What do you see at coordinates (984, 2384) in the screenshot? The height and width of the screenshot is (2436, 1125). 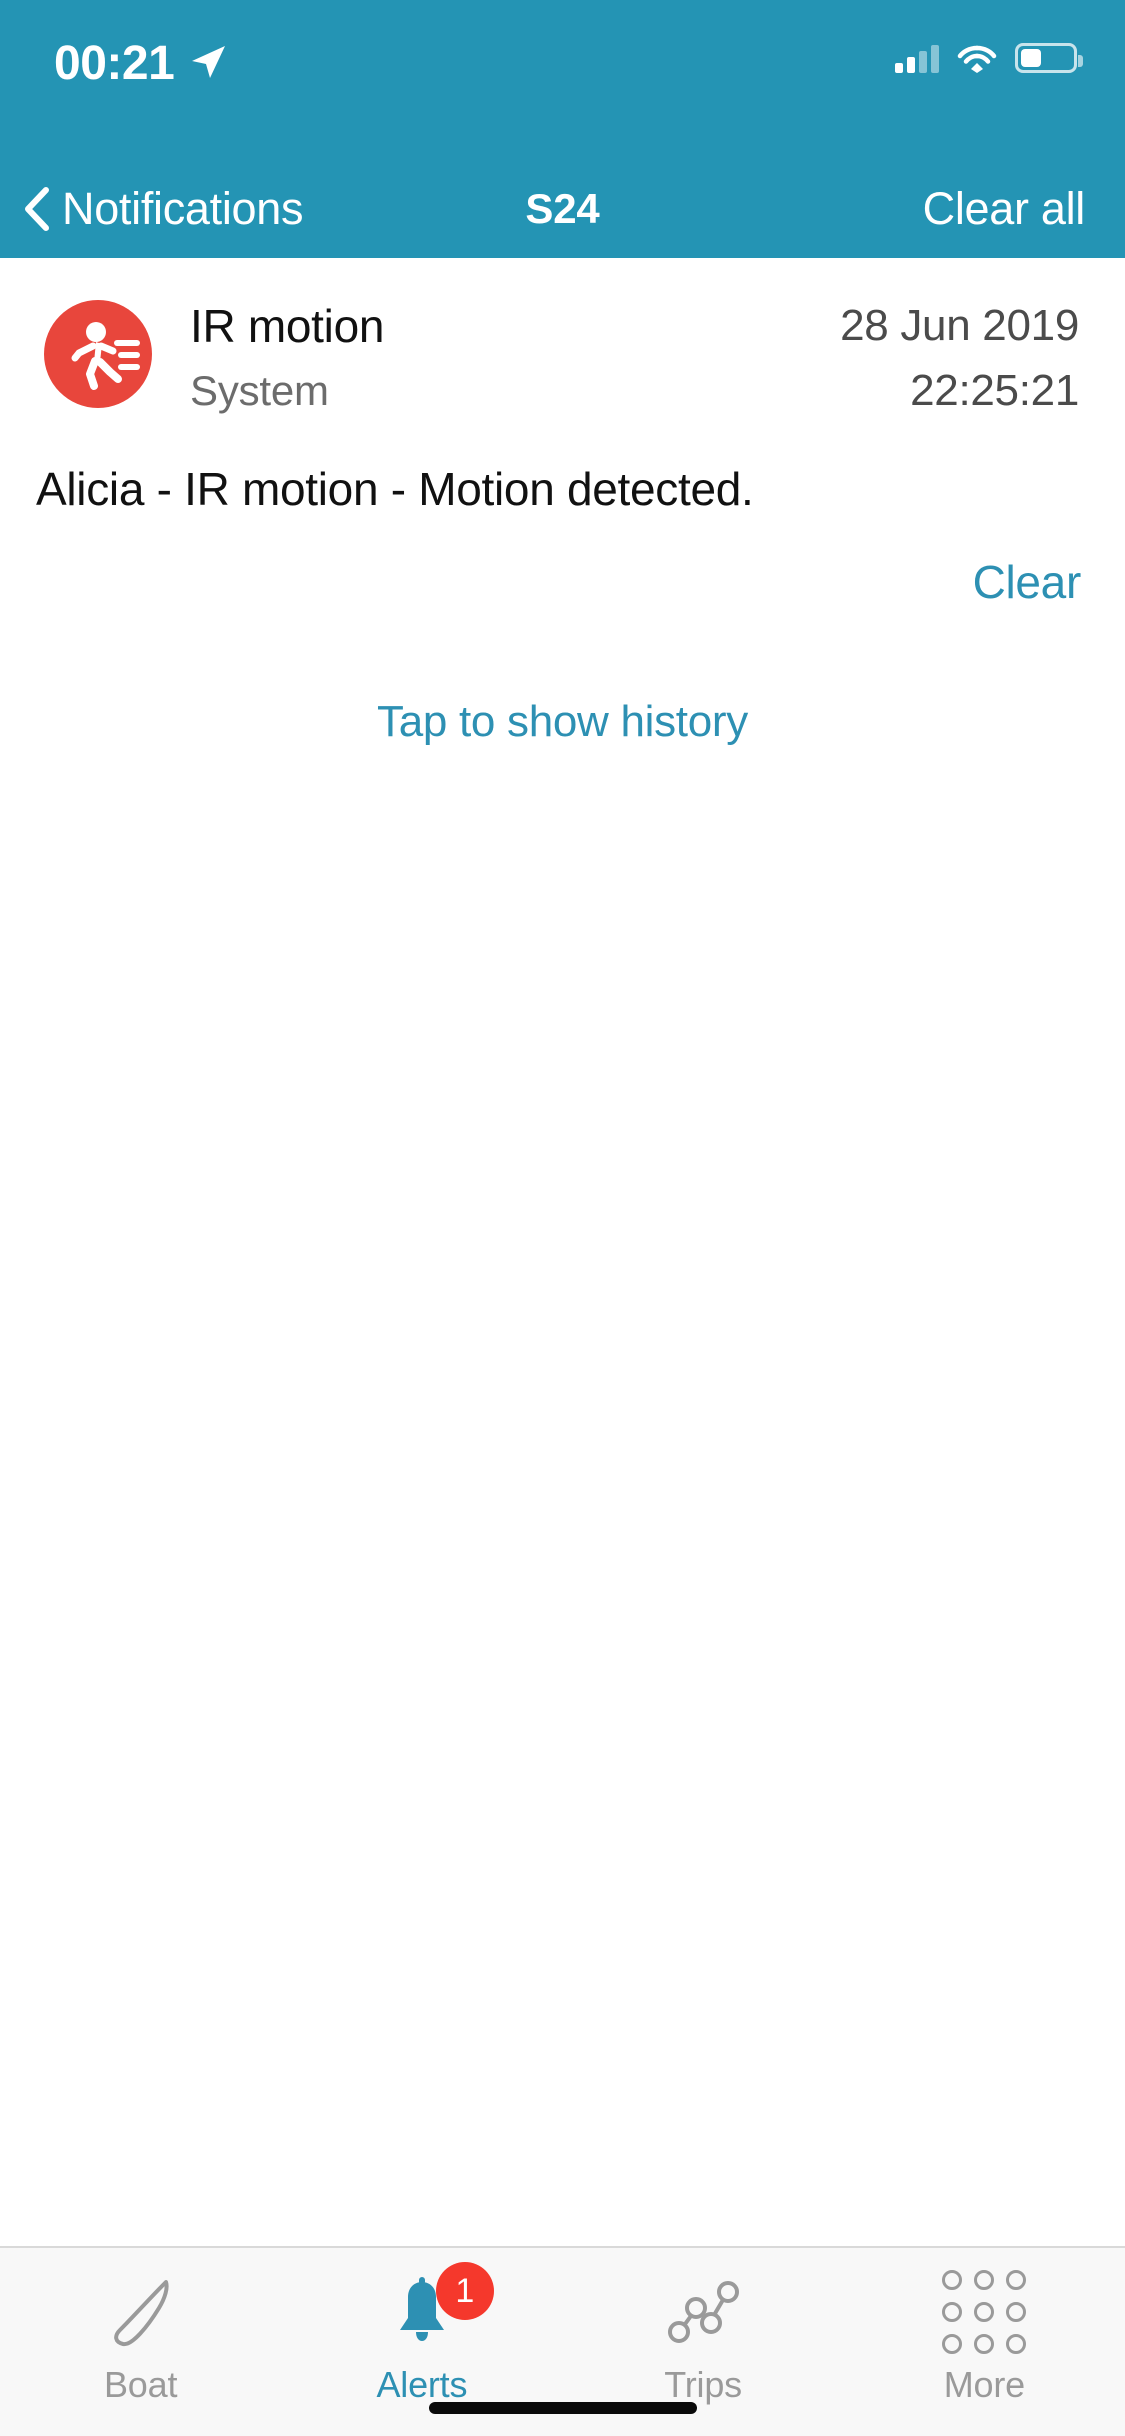 I see `tab-more-label: More` at bounding box center [984, 2384].